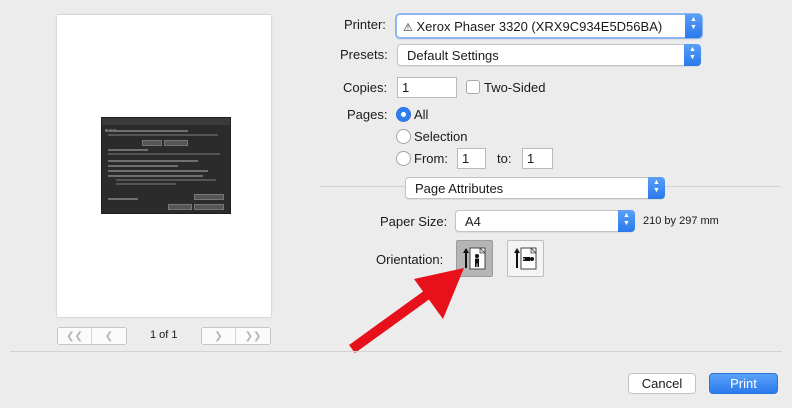 The width and height of the screenshot is (792, 408). Describe the element at coordinates (431, 158) in the screenshot. I see `pages-from-label: From:` at that location.